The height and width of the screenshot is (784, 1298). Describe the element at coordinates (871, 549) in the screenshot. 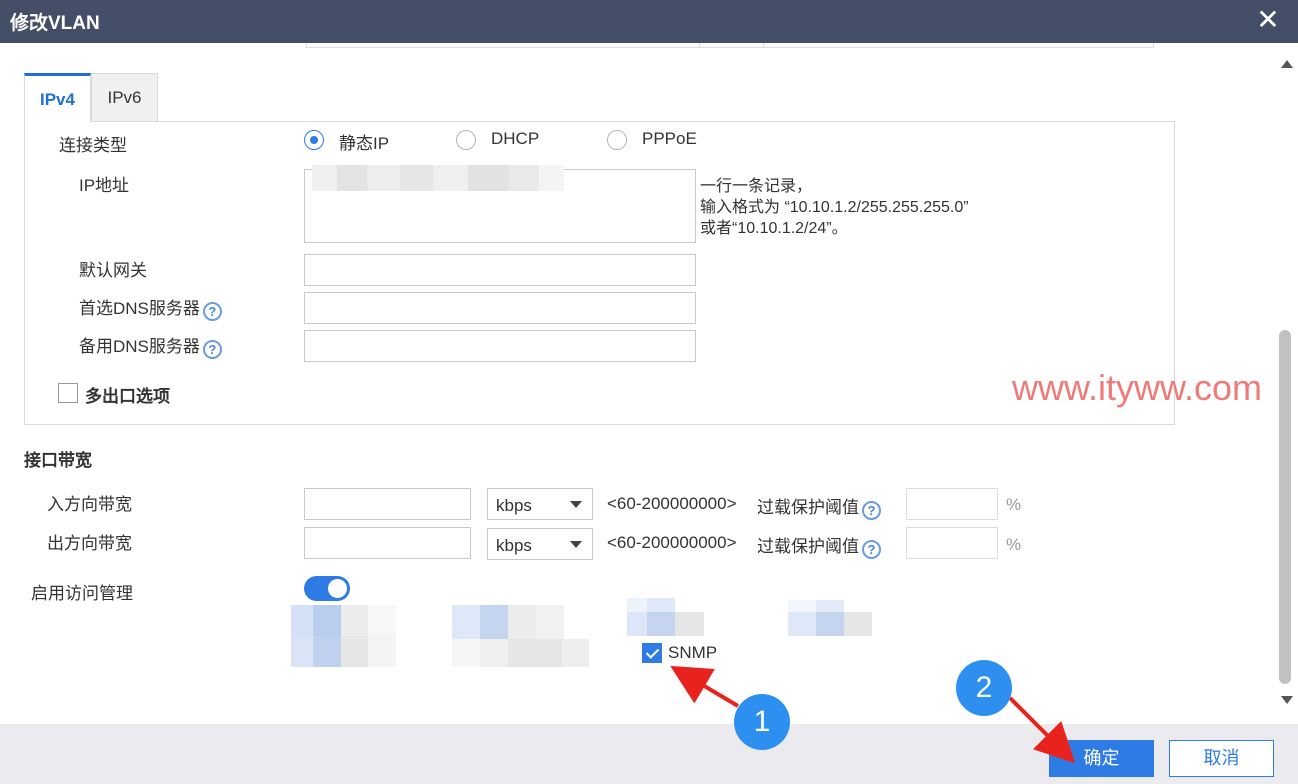

I see `outbound-overload-help-icon: ?` at that location.